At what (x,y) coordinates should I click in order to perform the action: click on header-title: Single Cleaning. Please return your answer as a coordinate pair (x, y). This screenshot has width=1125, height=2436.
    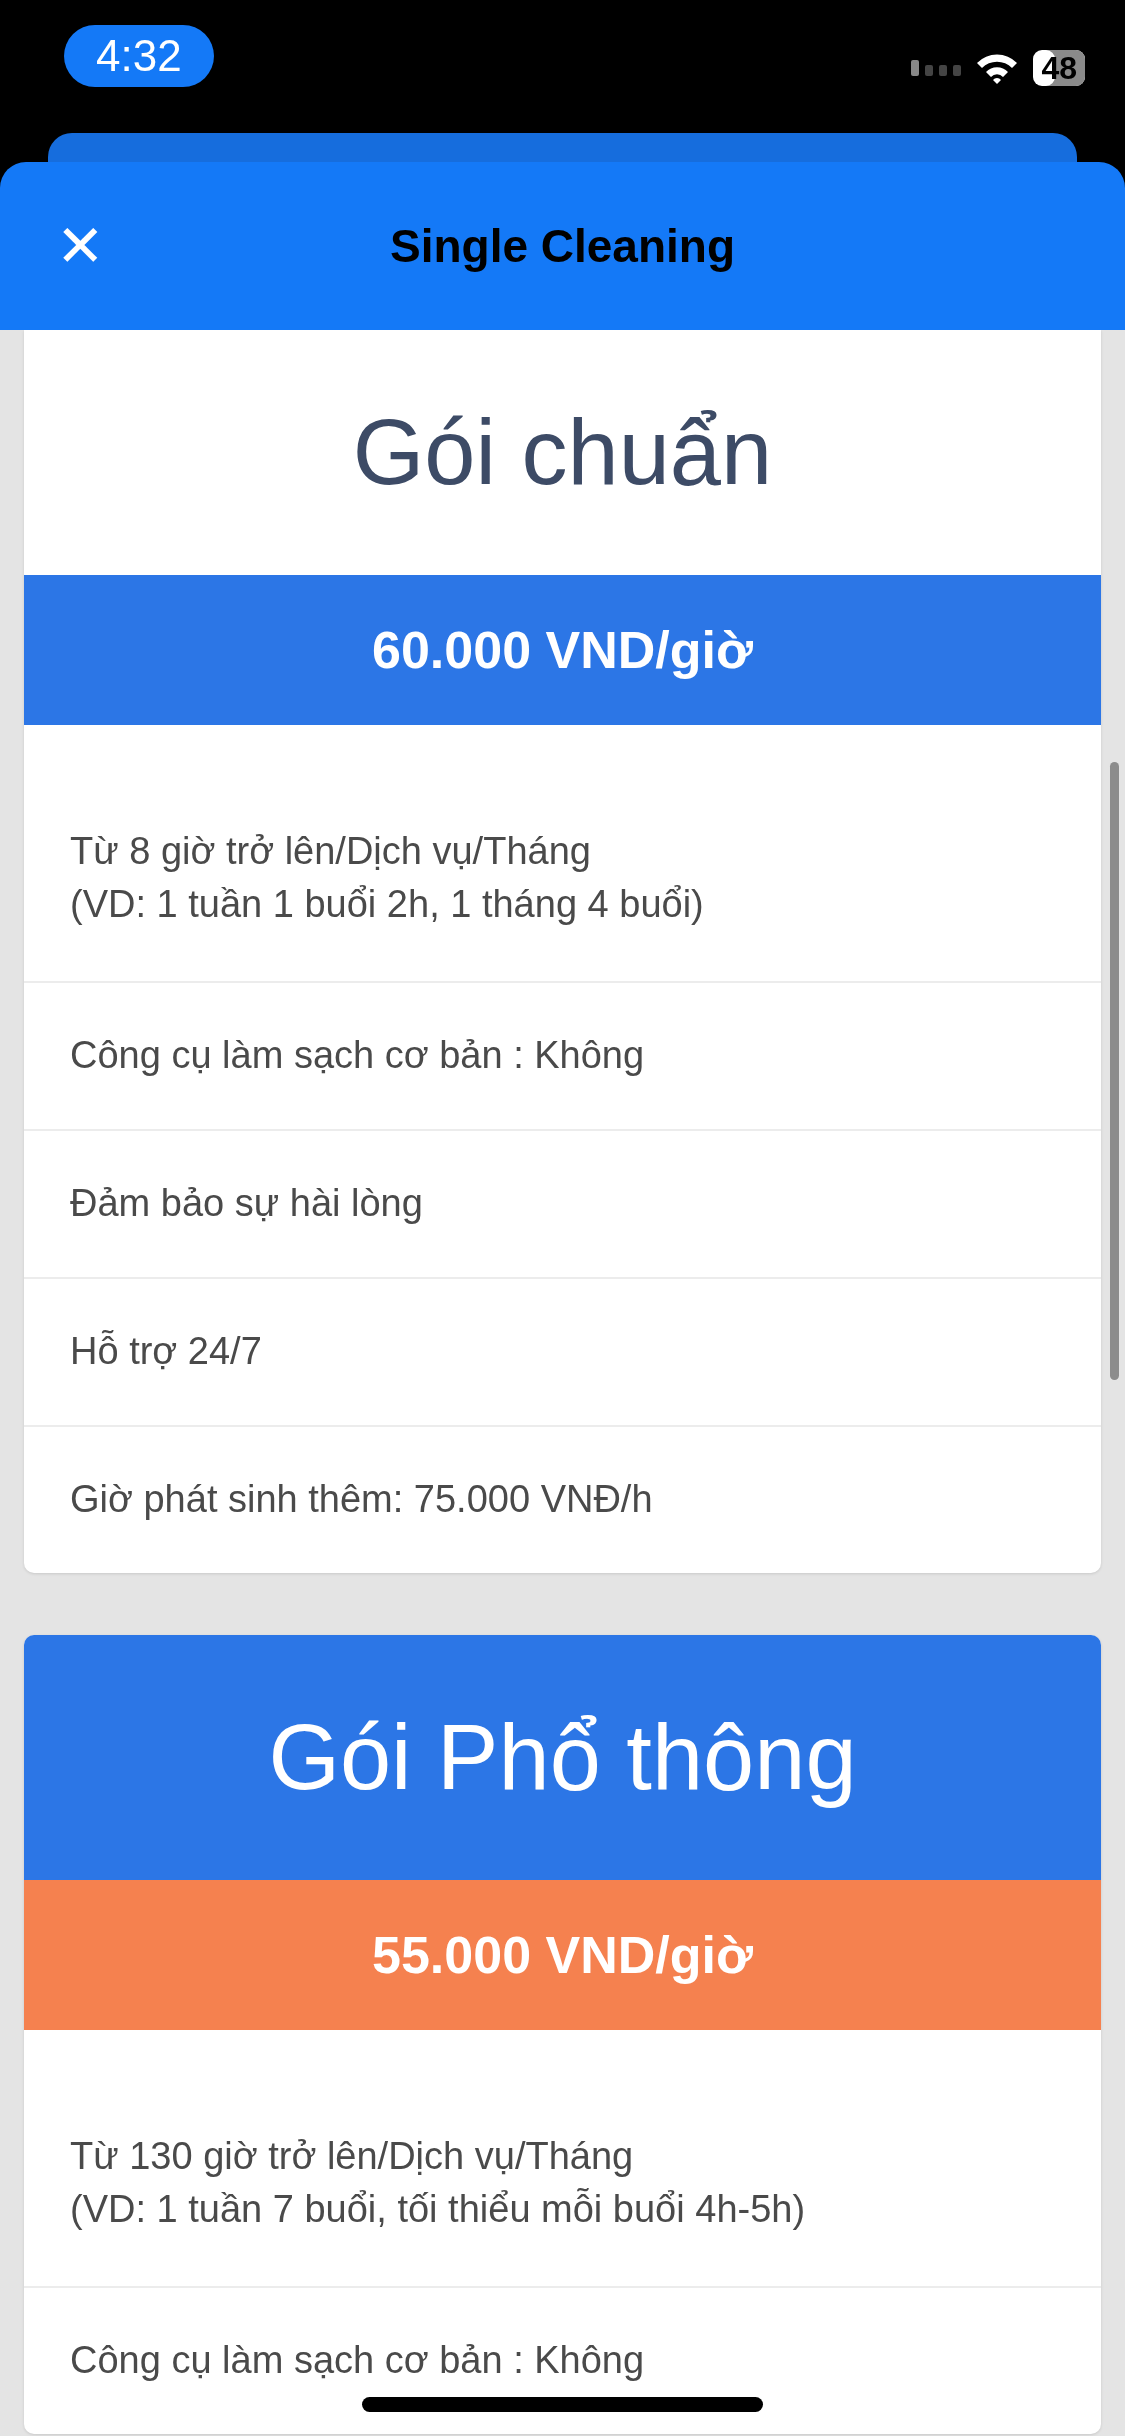
    Looking at the image, I should click on (562, 246).